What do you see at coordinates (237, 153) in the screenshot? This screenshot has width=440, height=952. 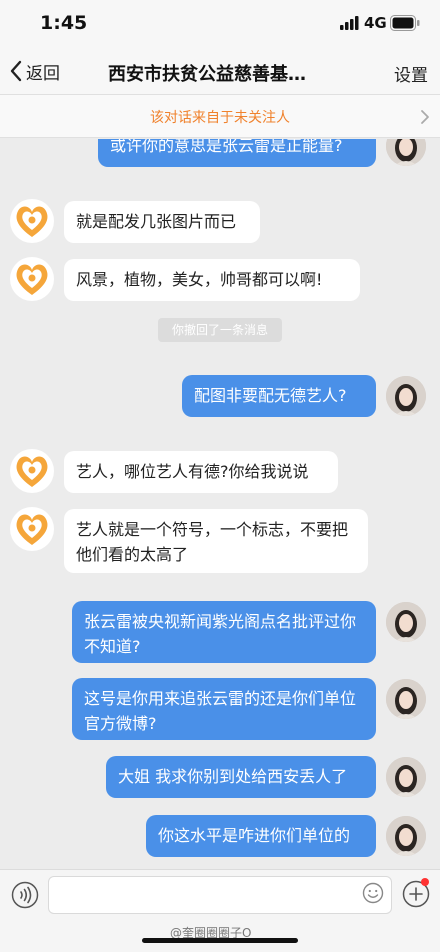 I see `message-bubble-sent: 或许你的意思是张云雷是正能量?` at bounding box center [237, 153].